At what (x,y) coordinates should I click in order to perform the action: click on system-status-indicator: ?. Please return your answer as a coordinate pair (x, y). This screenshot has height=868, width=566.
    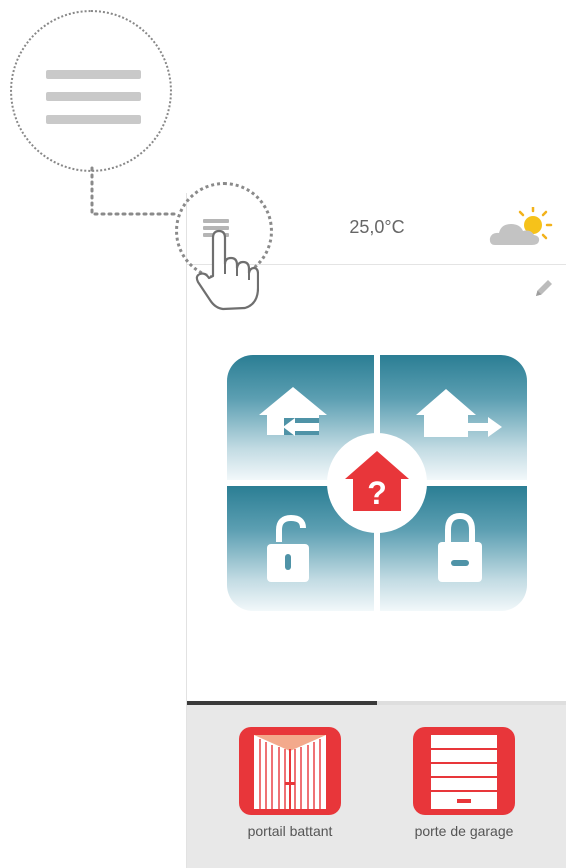
    Looking at the image, I should click on (377, 483).